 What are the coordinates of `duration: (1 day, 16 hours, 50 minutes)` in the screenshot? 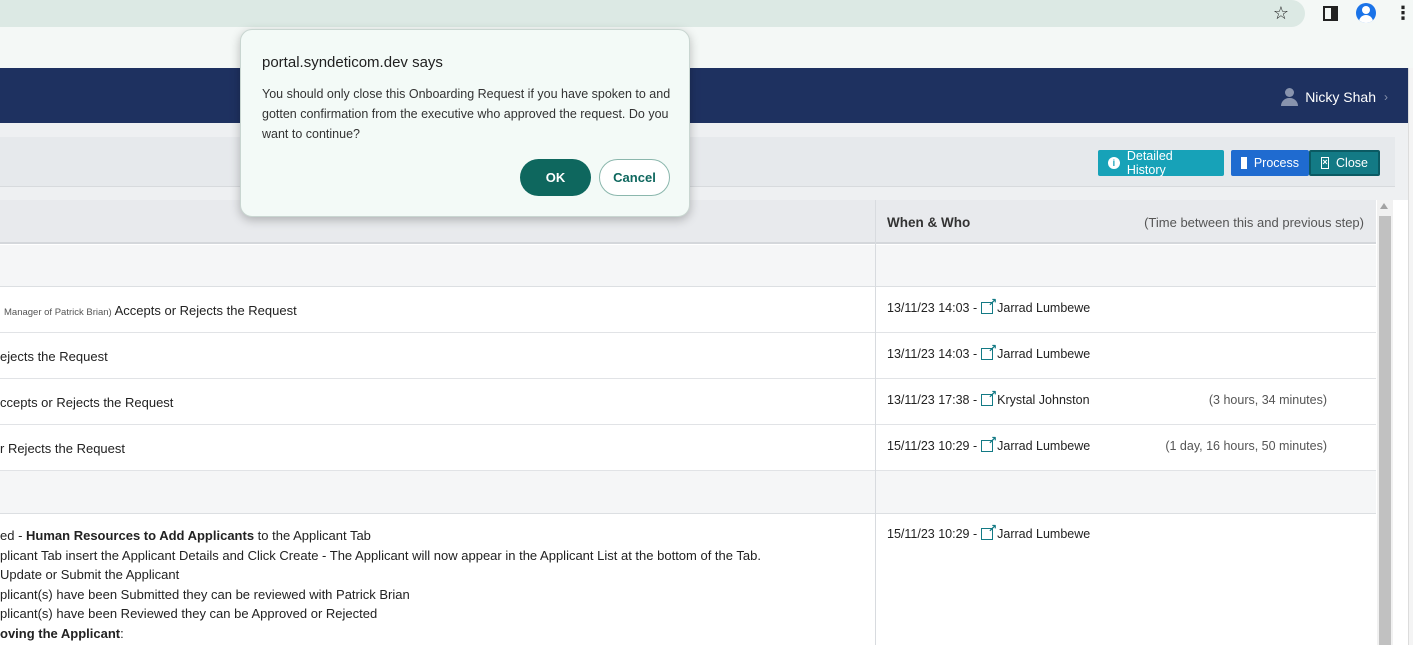 It's located at (1246, 446).